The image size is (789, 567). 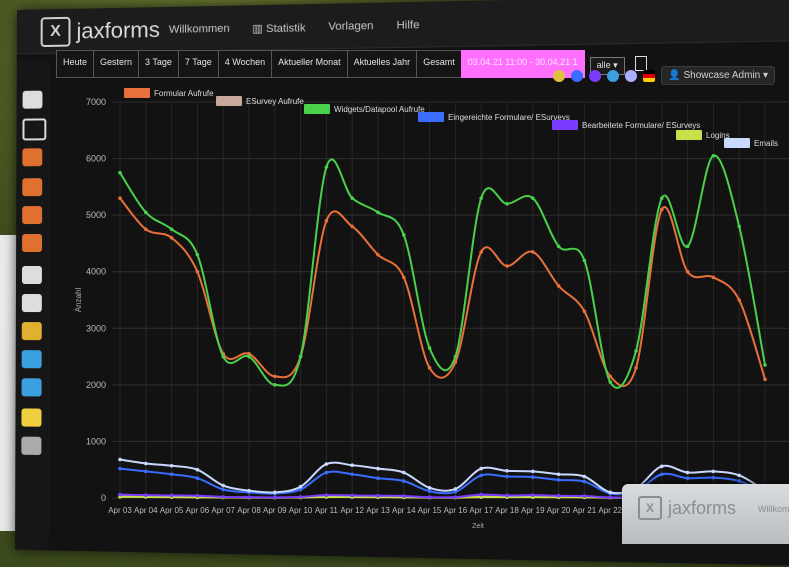 What do you see at coordinates (327, 510) in the screenshot?
I see `x-tick-label: Apr 11` at bounding box center [327, 510].